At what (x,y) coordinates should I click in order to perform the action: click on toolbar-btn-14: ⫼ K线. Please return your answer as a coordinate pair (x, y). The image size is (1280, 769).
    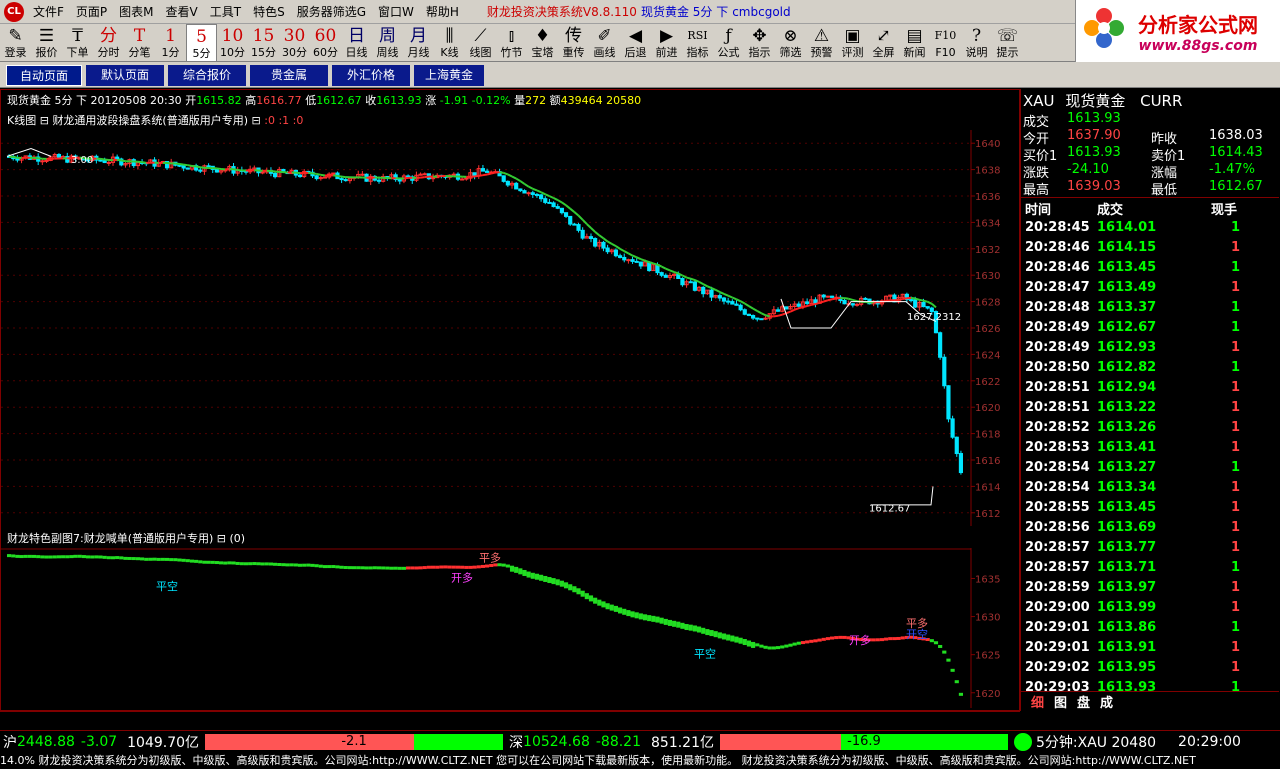
    Looking at the image, I should click on (449, 43).